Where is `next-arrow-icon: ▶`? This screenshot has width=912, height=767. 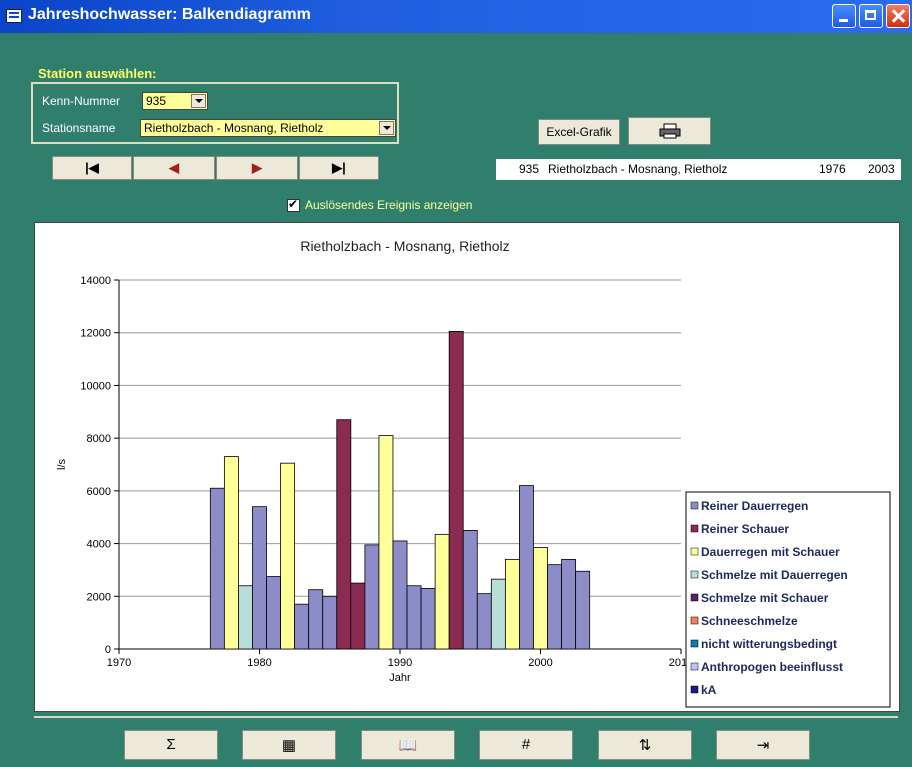 next-arrow-icon: ▶ is located at coordinates (257, 167).